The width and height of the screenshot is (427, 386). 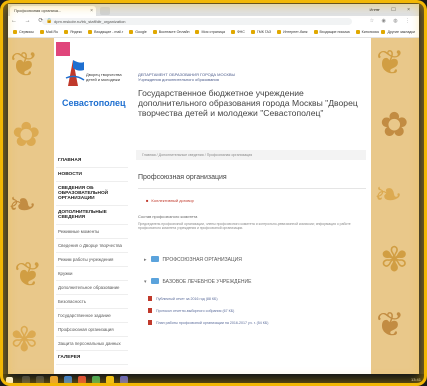 I want to click on sidebar-item: Режим работы учреждения, so click(x=92, y=260).